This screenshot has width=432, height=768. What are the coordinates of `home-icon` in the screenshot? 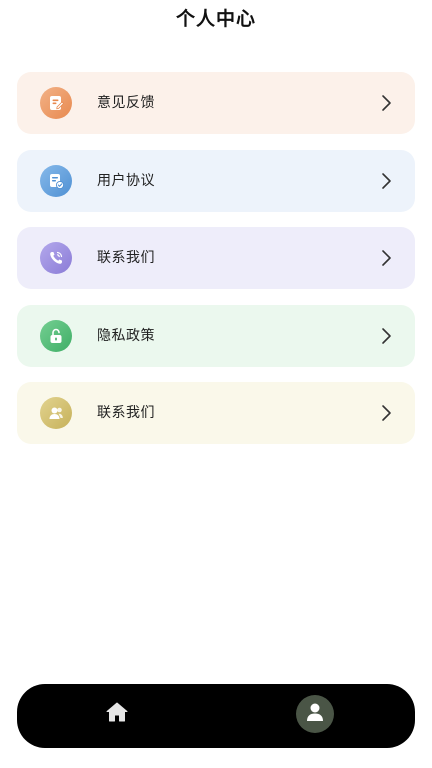 It's located at (117, 714).